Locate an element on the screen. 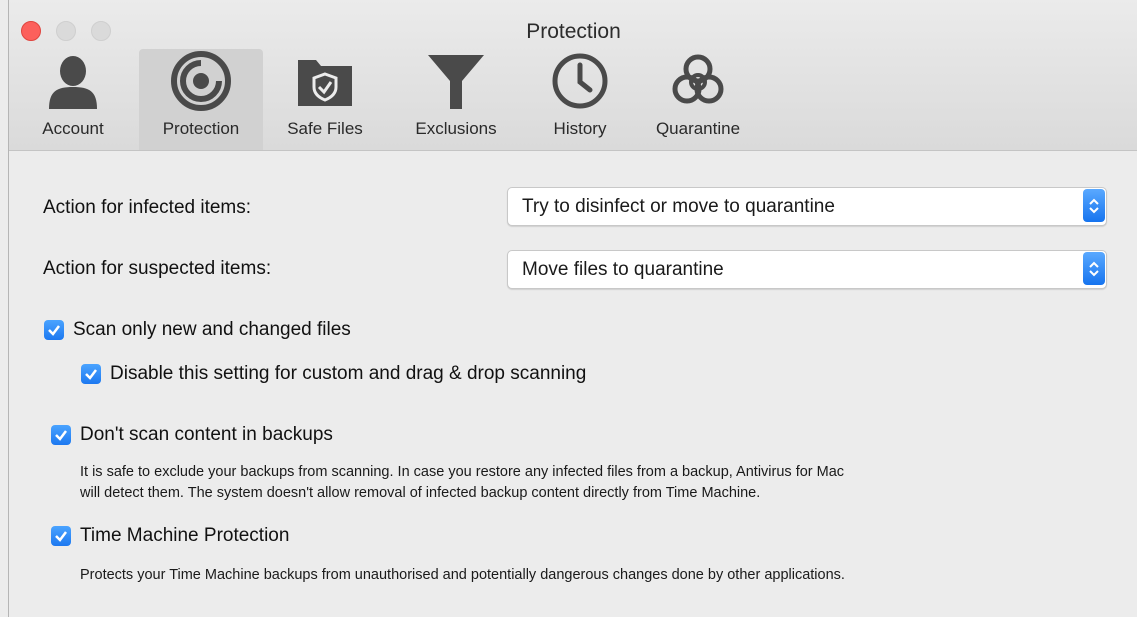  tab-quarantine: Quarantine is located at coordinates (698, 99).